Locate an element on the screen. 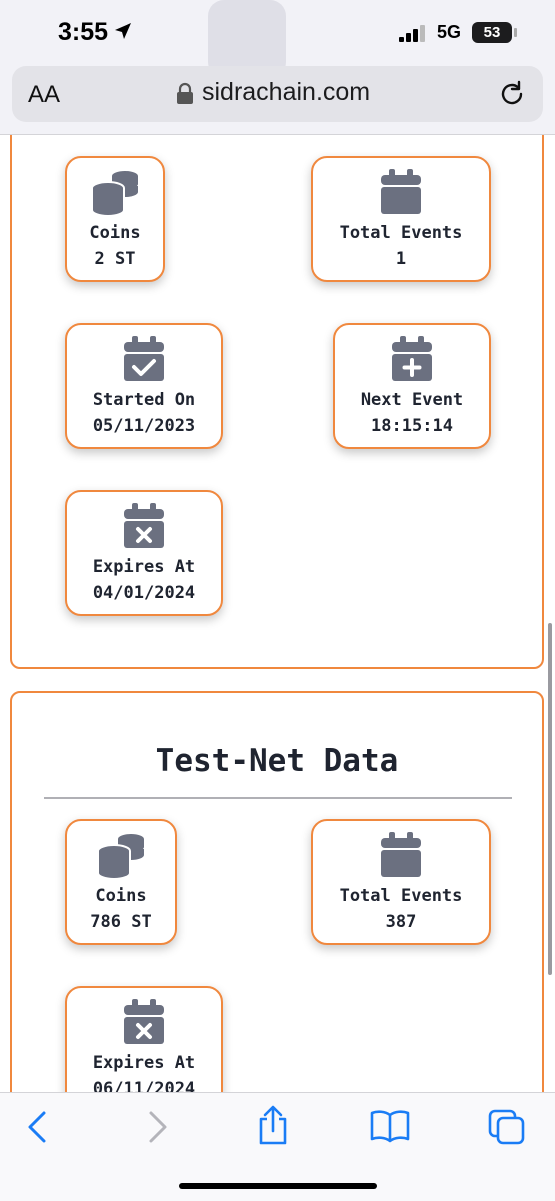 Image resolution: width=555 pixels, height=1201 pixels. expires-at-card: Expires At 04/01/2024 is located at coordinates (144, 553).